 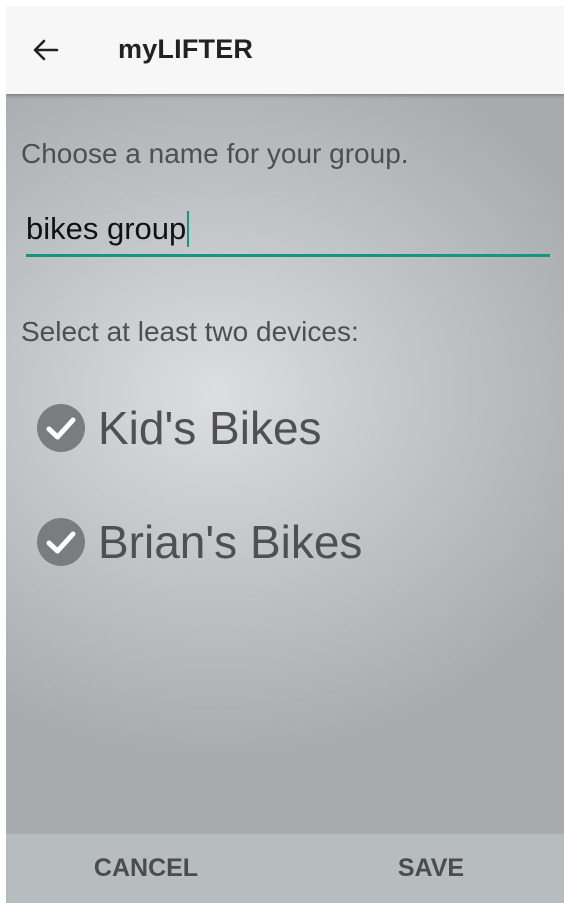 I want to click on device-label: Brian's Bikes, so click(x=230, y=542).